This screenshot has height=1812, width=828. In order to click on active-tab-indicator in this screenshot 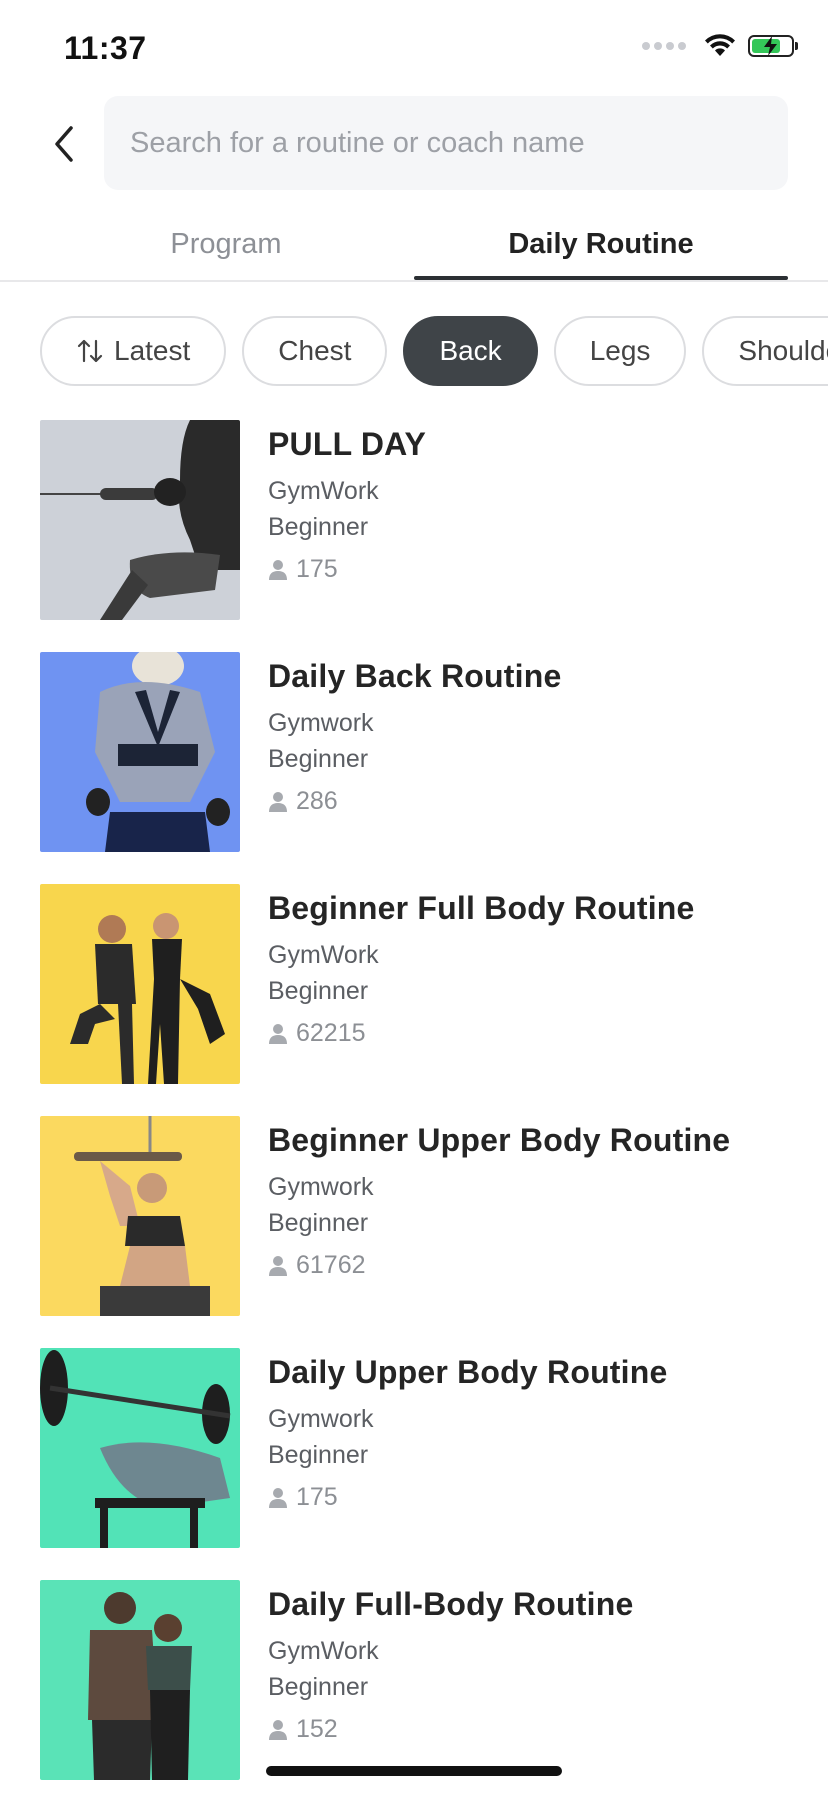, I will do `click(601, 278)`.